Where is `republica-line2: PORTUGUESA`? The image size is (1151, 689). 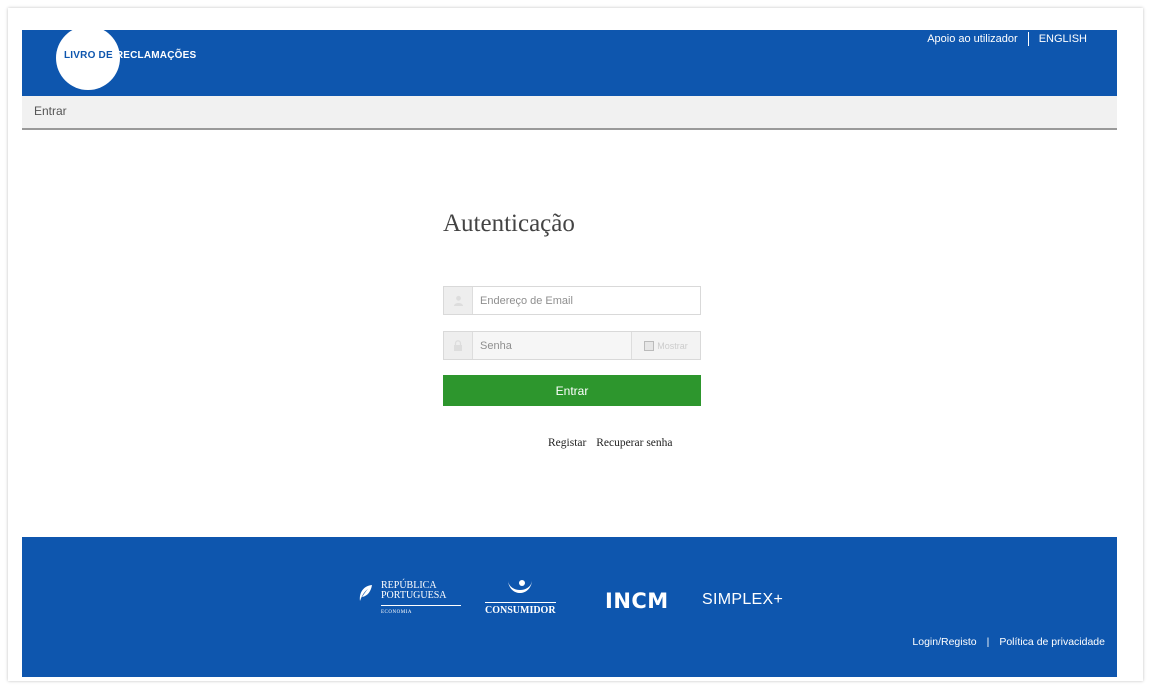 republica-line2: PORTUGUESA is located at coordinates (414, 595).